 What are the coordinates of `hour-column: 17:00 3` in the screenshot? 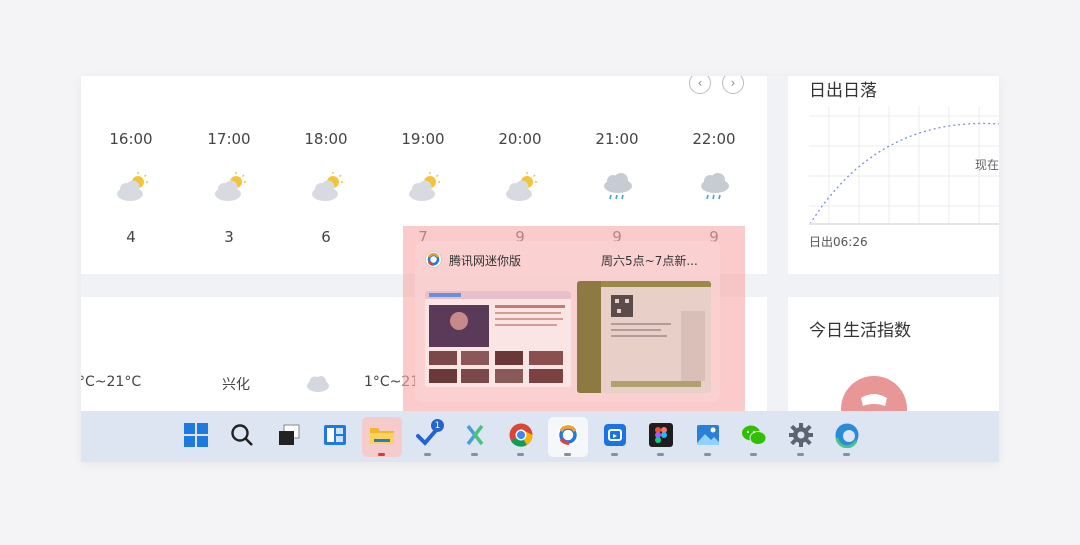 It's located at (229, 175).